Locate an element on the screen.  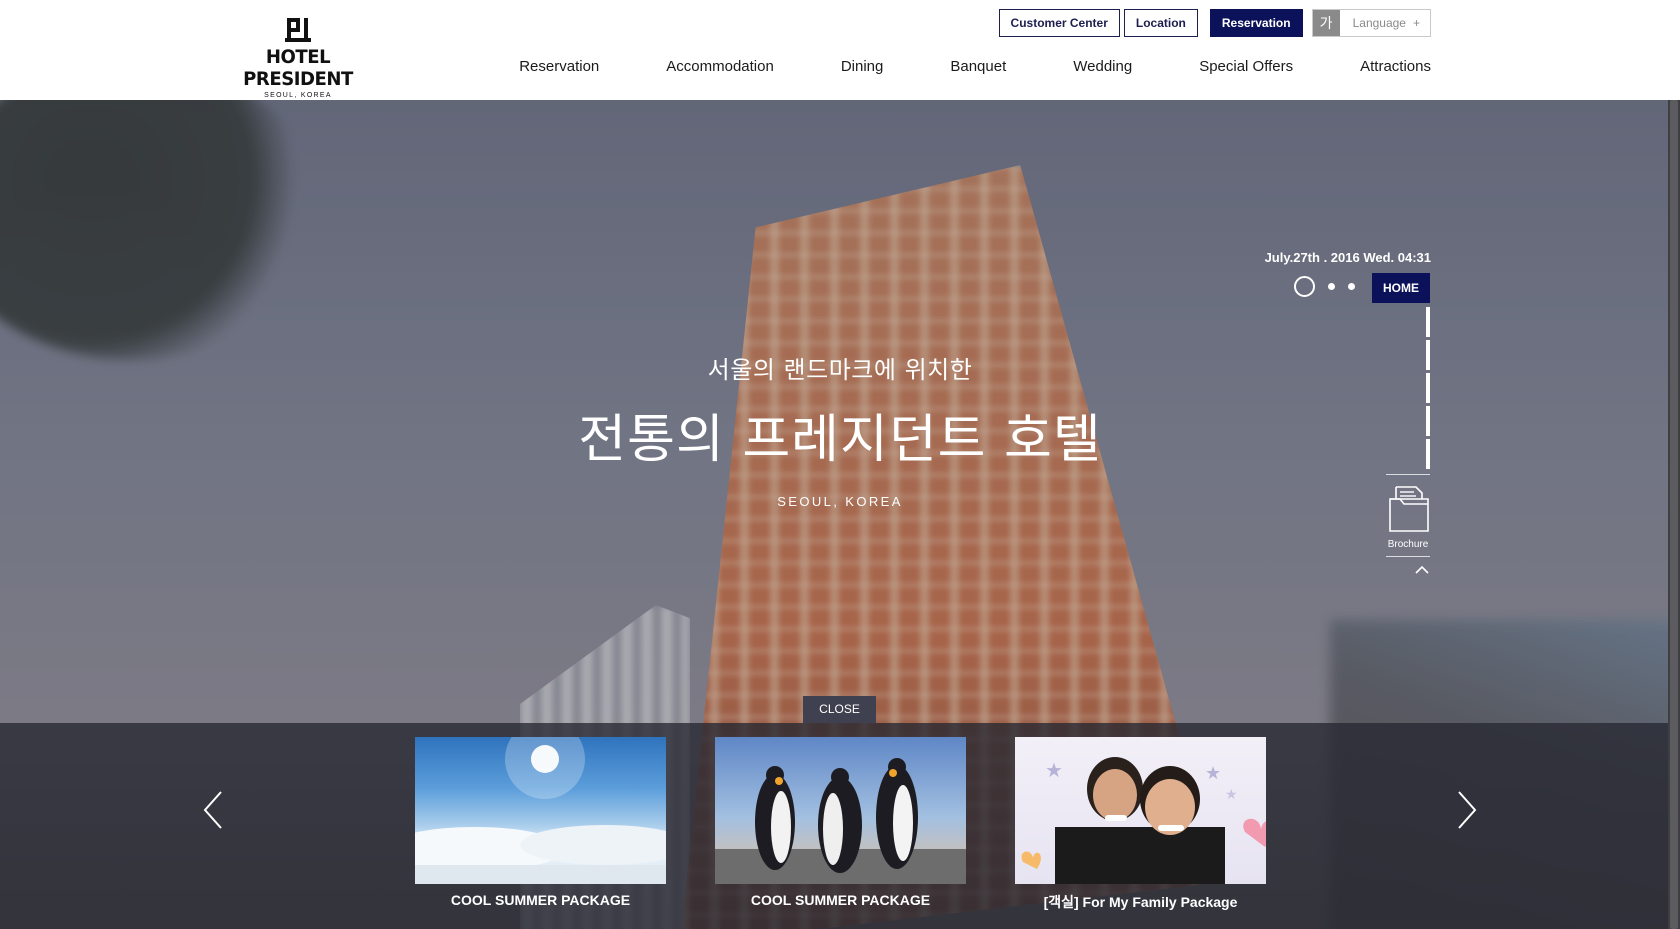
customer-center-button: Customer Center is located at coordinates (1059, 23).